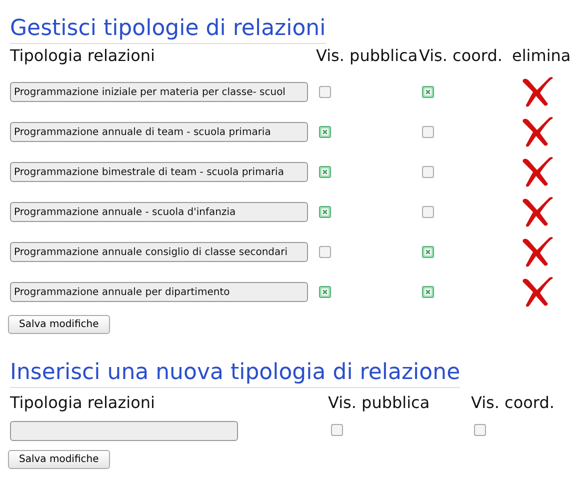 Image resolution: width=586 pixels, height=491 pixels. What do you see at coordinates (235, 374) in the screenshot?
I see `section-title: Inserisci una nuova tipologia di relazione` at bounding box center [235, 374].